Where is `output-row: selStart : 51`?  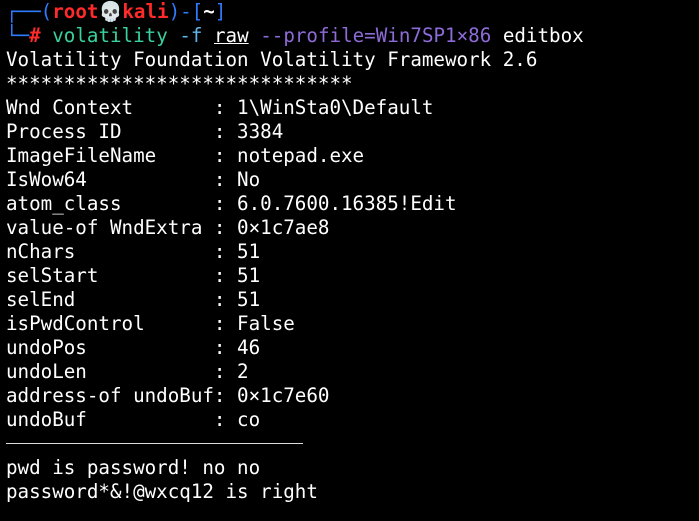
output-row: selStart : 51 is located at coordinates (133, 275).